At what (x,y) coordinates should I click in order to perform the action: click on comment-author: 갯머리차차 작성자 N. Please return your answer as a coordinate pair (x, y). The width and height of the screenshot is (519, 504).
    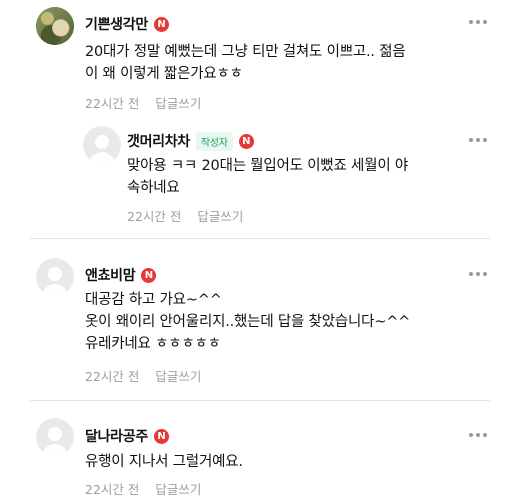
    Looking at the image, I should click on (190, 141).